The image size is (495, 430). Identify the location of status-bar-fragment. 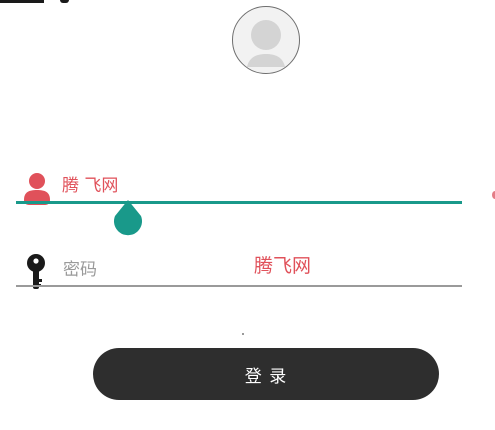
(22, 1).